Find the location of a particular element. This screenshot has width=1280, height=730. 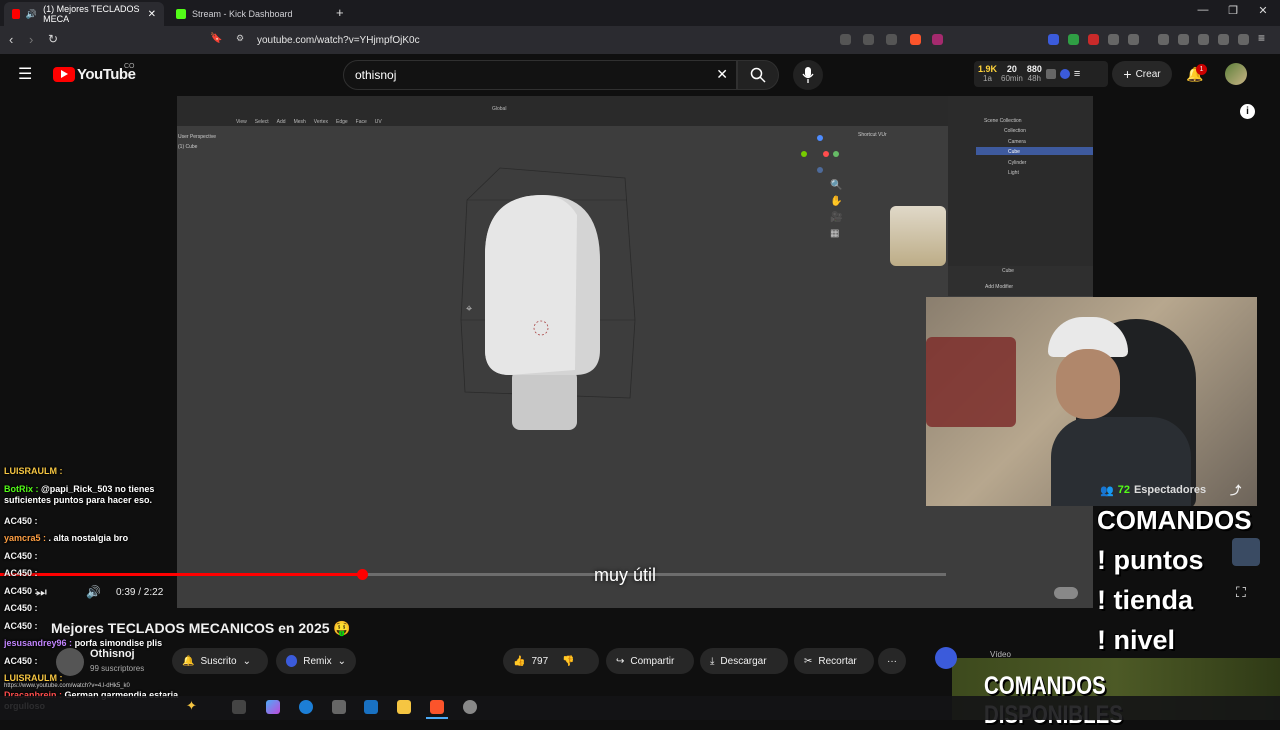

video-title-text: Mejores TECLADOS MECANICOS en 2025 is located at coordinates (190, 628).